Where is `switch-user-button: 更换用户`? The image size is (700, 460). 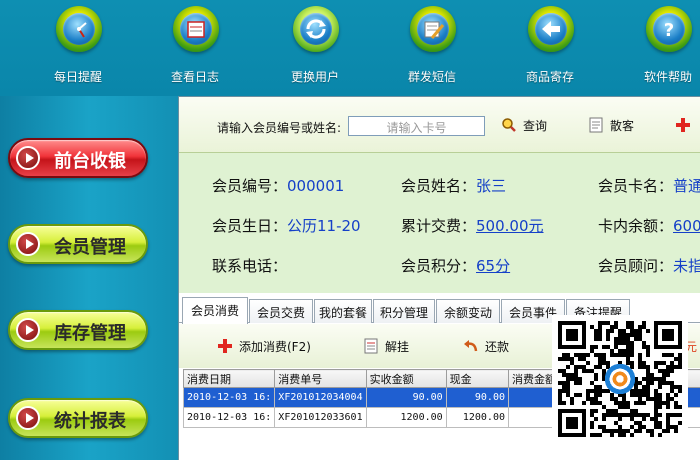
switch-user-button: 更换用户 is located at coordinates (315, 48).